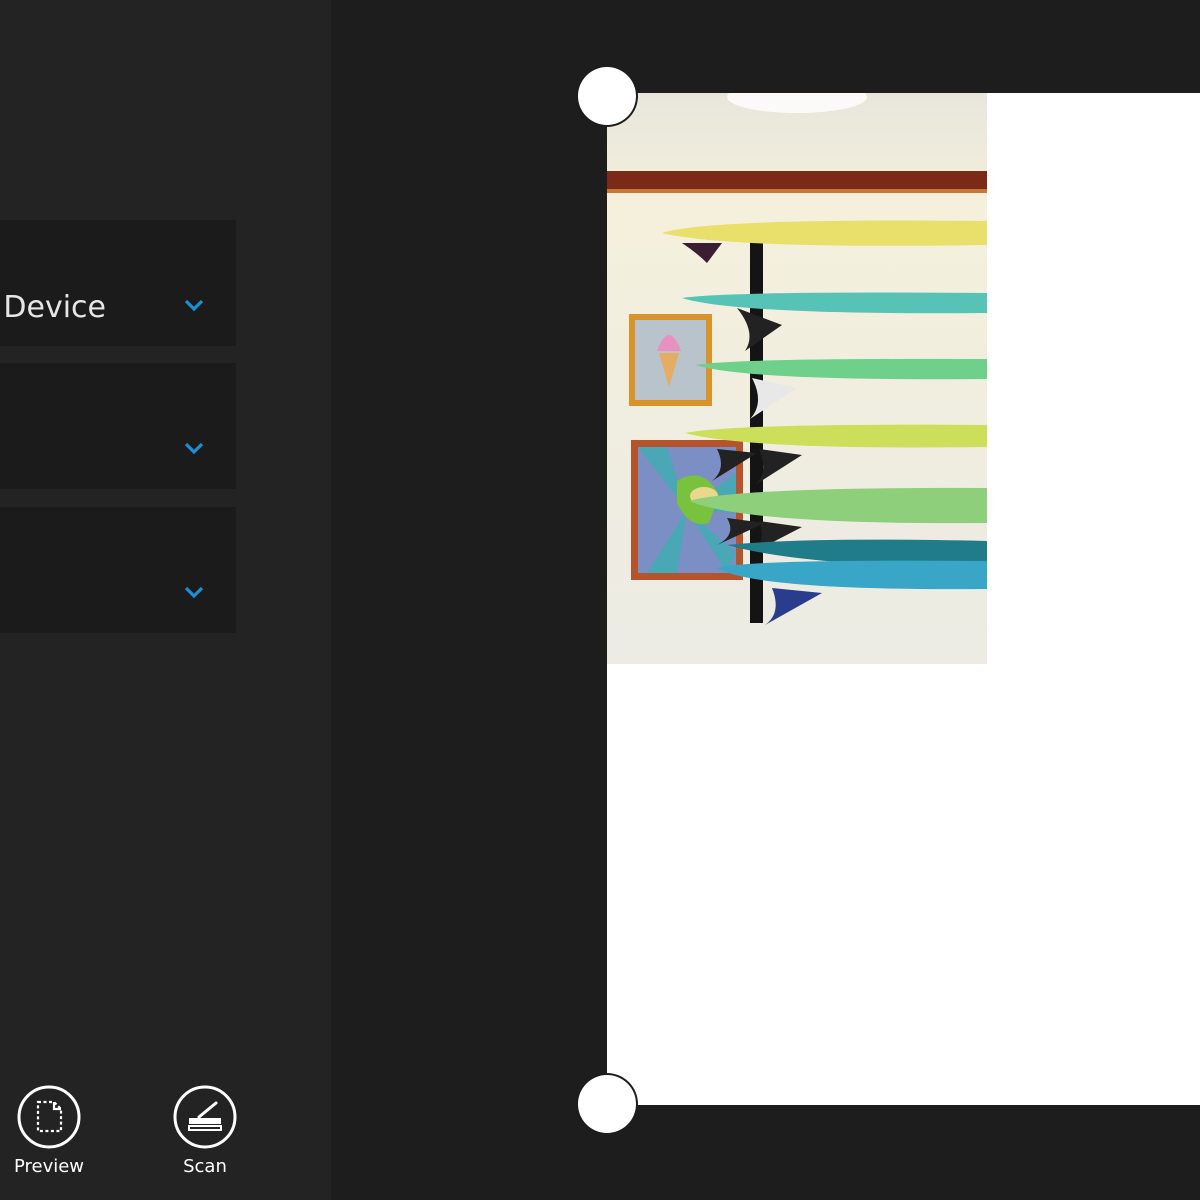 This screenshot has width=1200, height=1200. I want to click on scan-button: Scan, so click(205, 1135).